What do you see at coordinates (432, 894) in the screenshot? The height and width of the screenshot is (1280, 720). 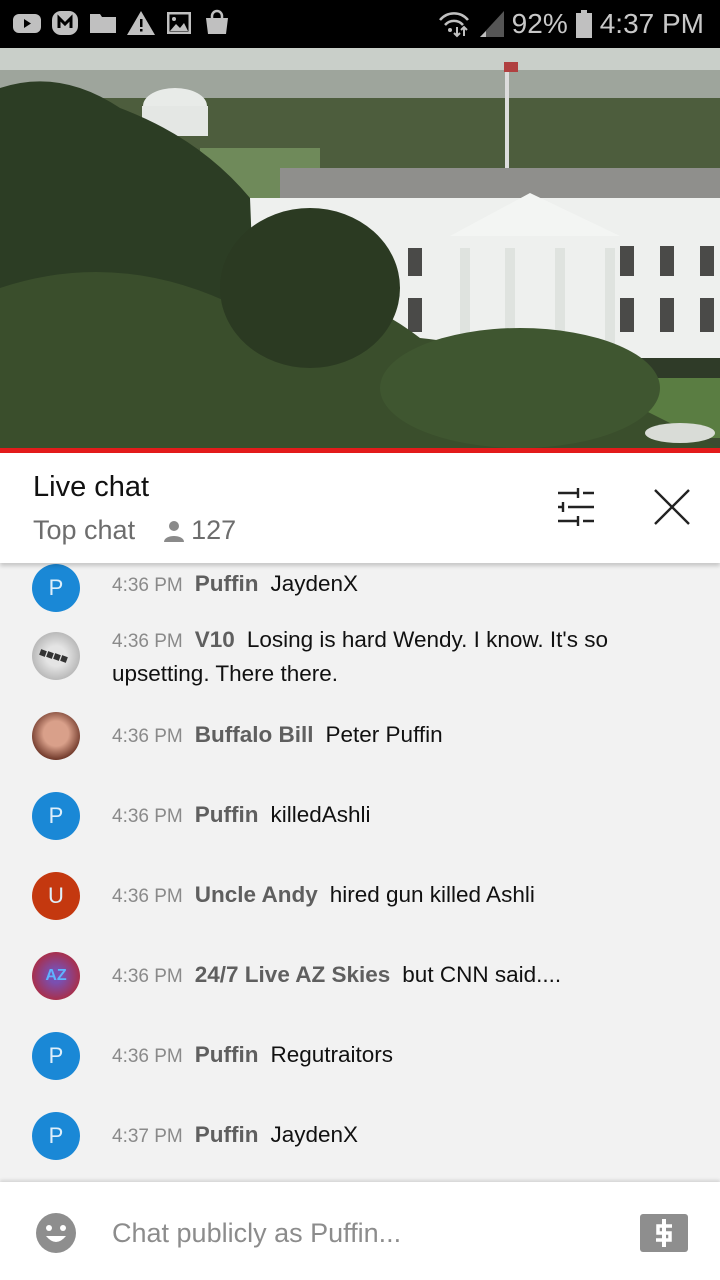 I see `message-text: hired gun killed Ashli` at bounding box center [432, 894].